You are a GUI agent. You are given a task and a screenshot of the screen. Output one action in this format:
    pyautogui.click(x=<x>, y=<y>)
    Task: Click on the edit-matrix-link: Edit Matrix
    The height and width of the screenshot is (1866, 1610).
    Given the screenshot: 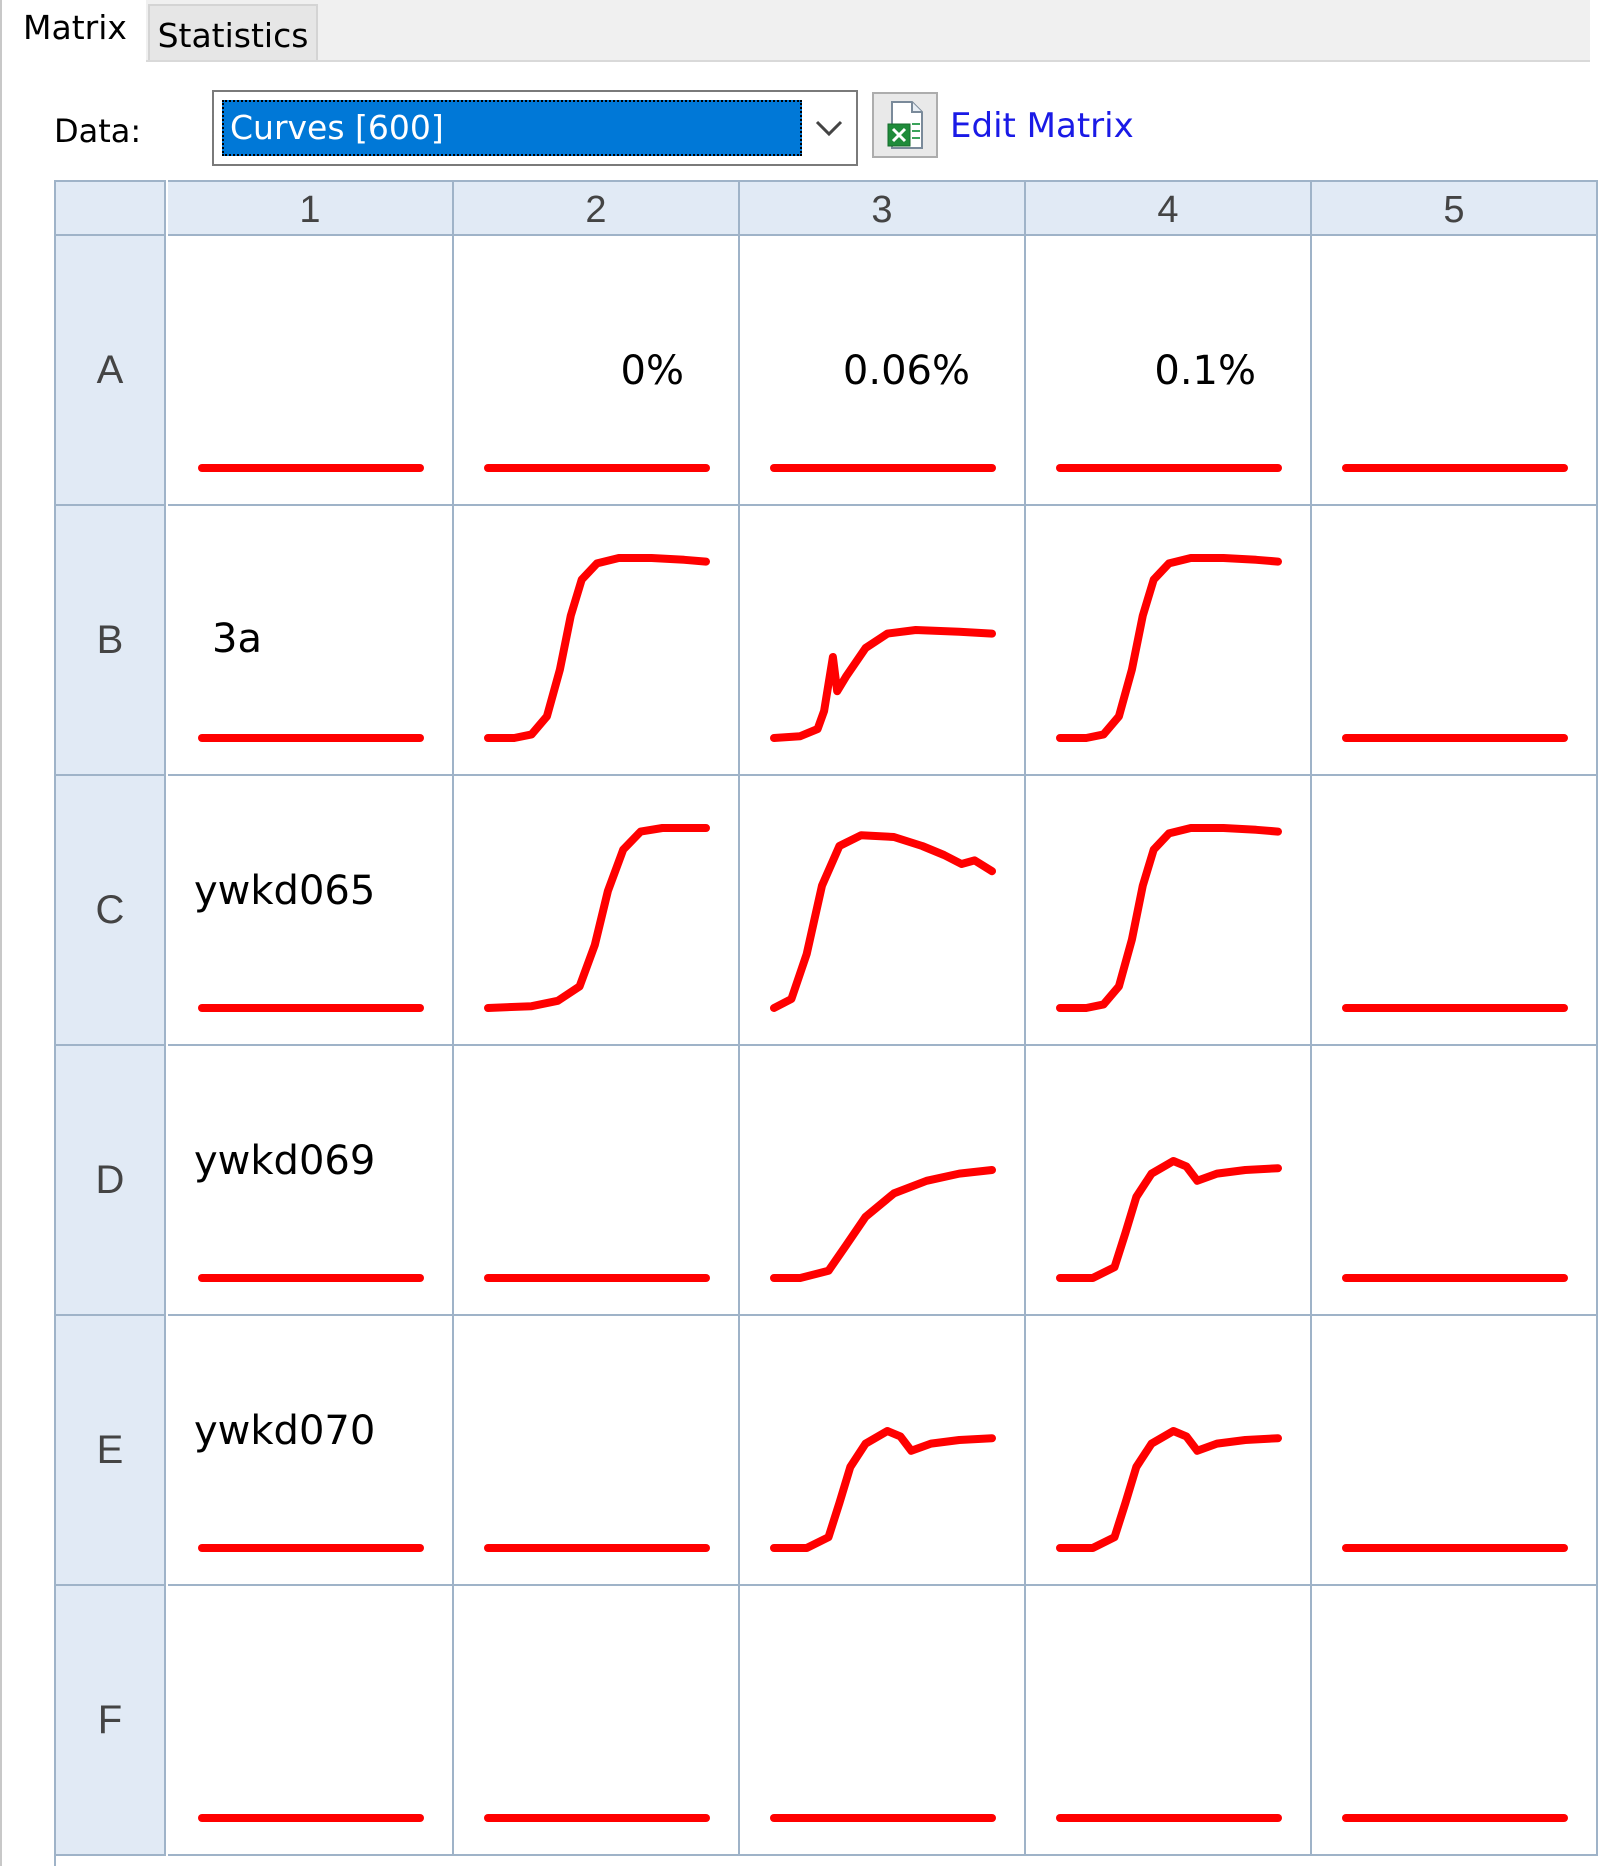 What is the action you would take?
    pyautogui.click(x=1042, y=126)
    